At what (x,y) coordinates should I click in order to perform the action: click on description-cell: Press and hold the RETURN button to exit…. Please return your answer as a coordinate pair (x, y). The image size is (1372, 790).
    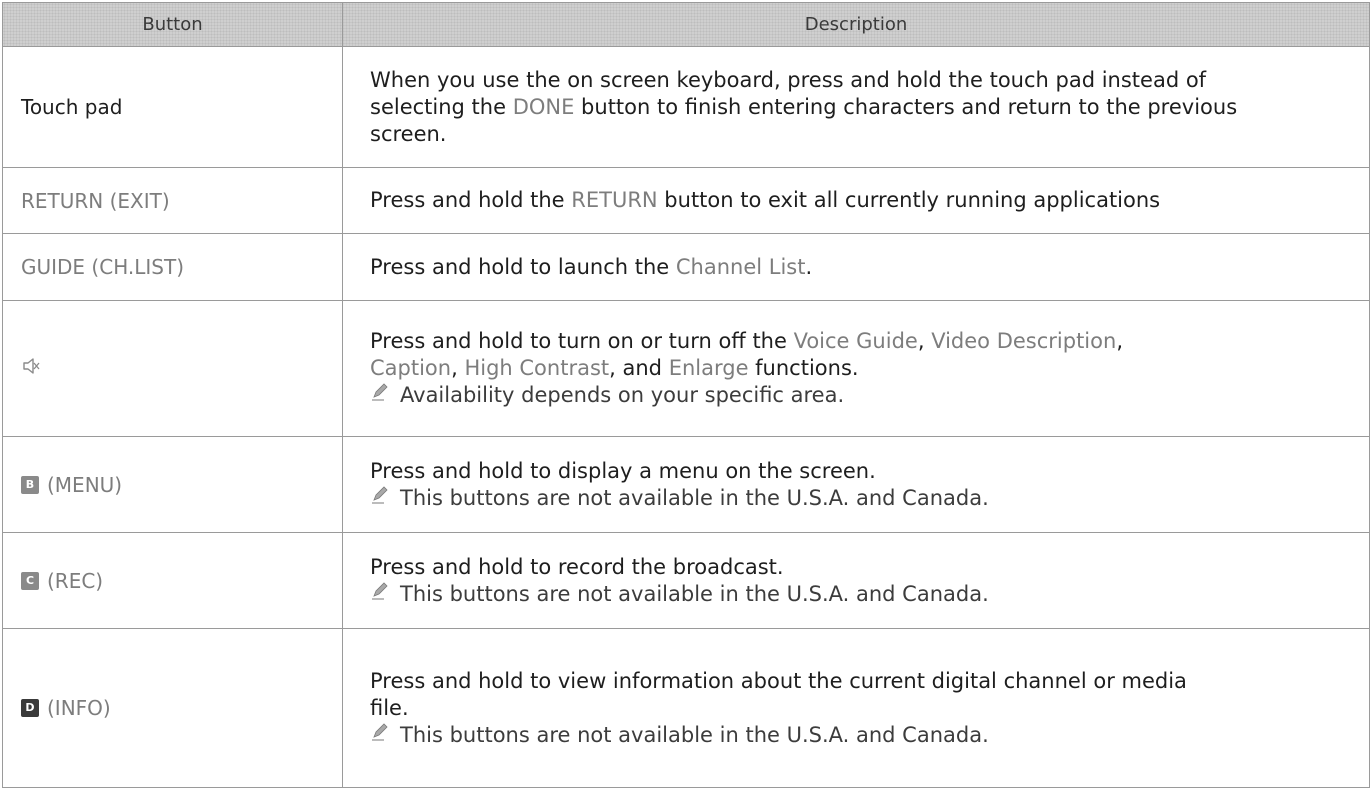
    Looking at the image, I should click on (856, 200).